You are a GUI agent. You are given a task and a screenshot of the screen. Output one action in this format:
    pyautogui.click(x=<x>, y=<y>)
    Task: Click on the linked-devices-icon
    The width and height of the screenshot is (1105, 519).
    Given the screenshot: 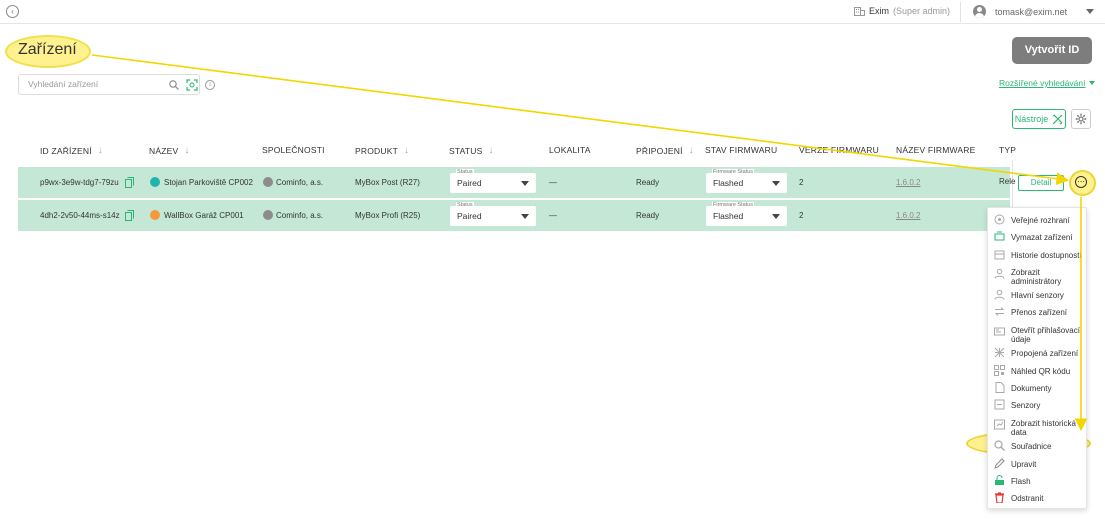 What is the action you would take?
    pyautogui.click(x=999, y=352)
    